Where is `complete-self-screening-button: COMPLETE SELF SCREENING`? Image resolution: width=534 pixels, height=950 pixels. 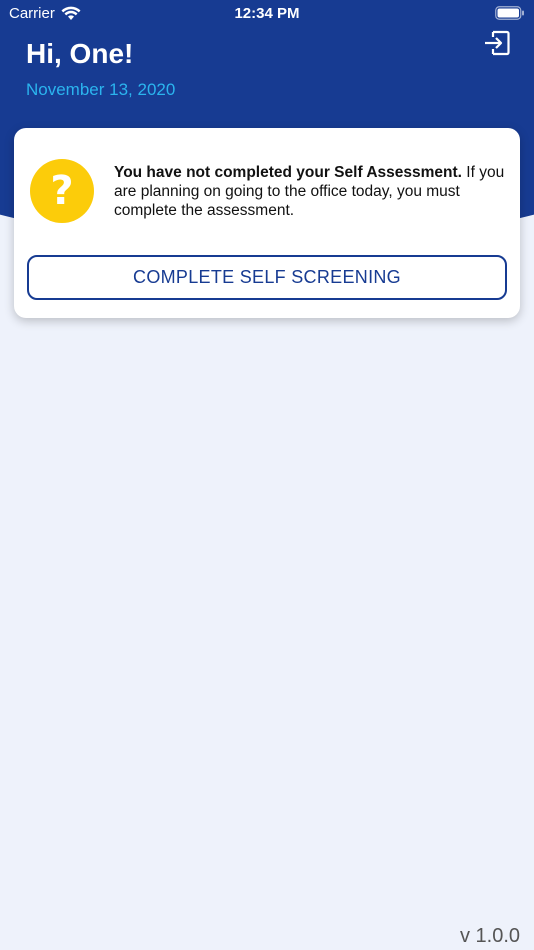 complete-self-screening-button: COMPLETE SELF SCREENING is located at coordinates (267, 277).